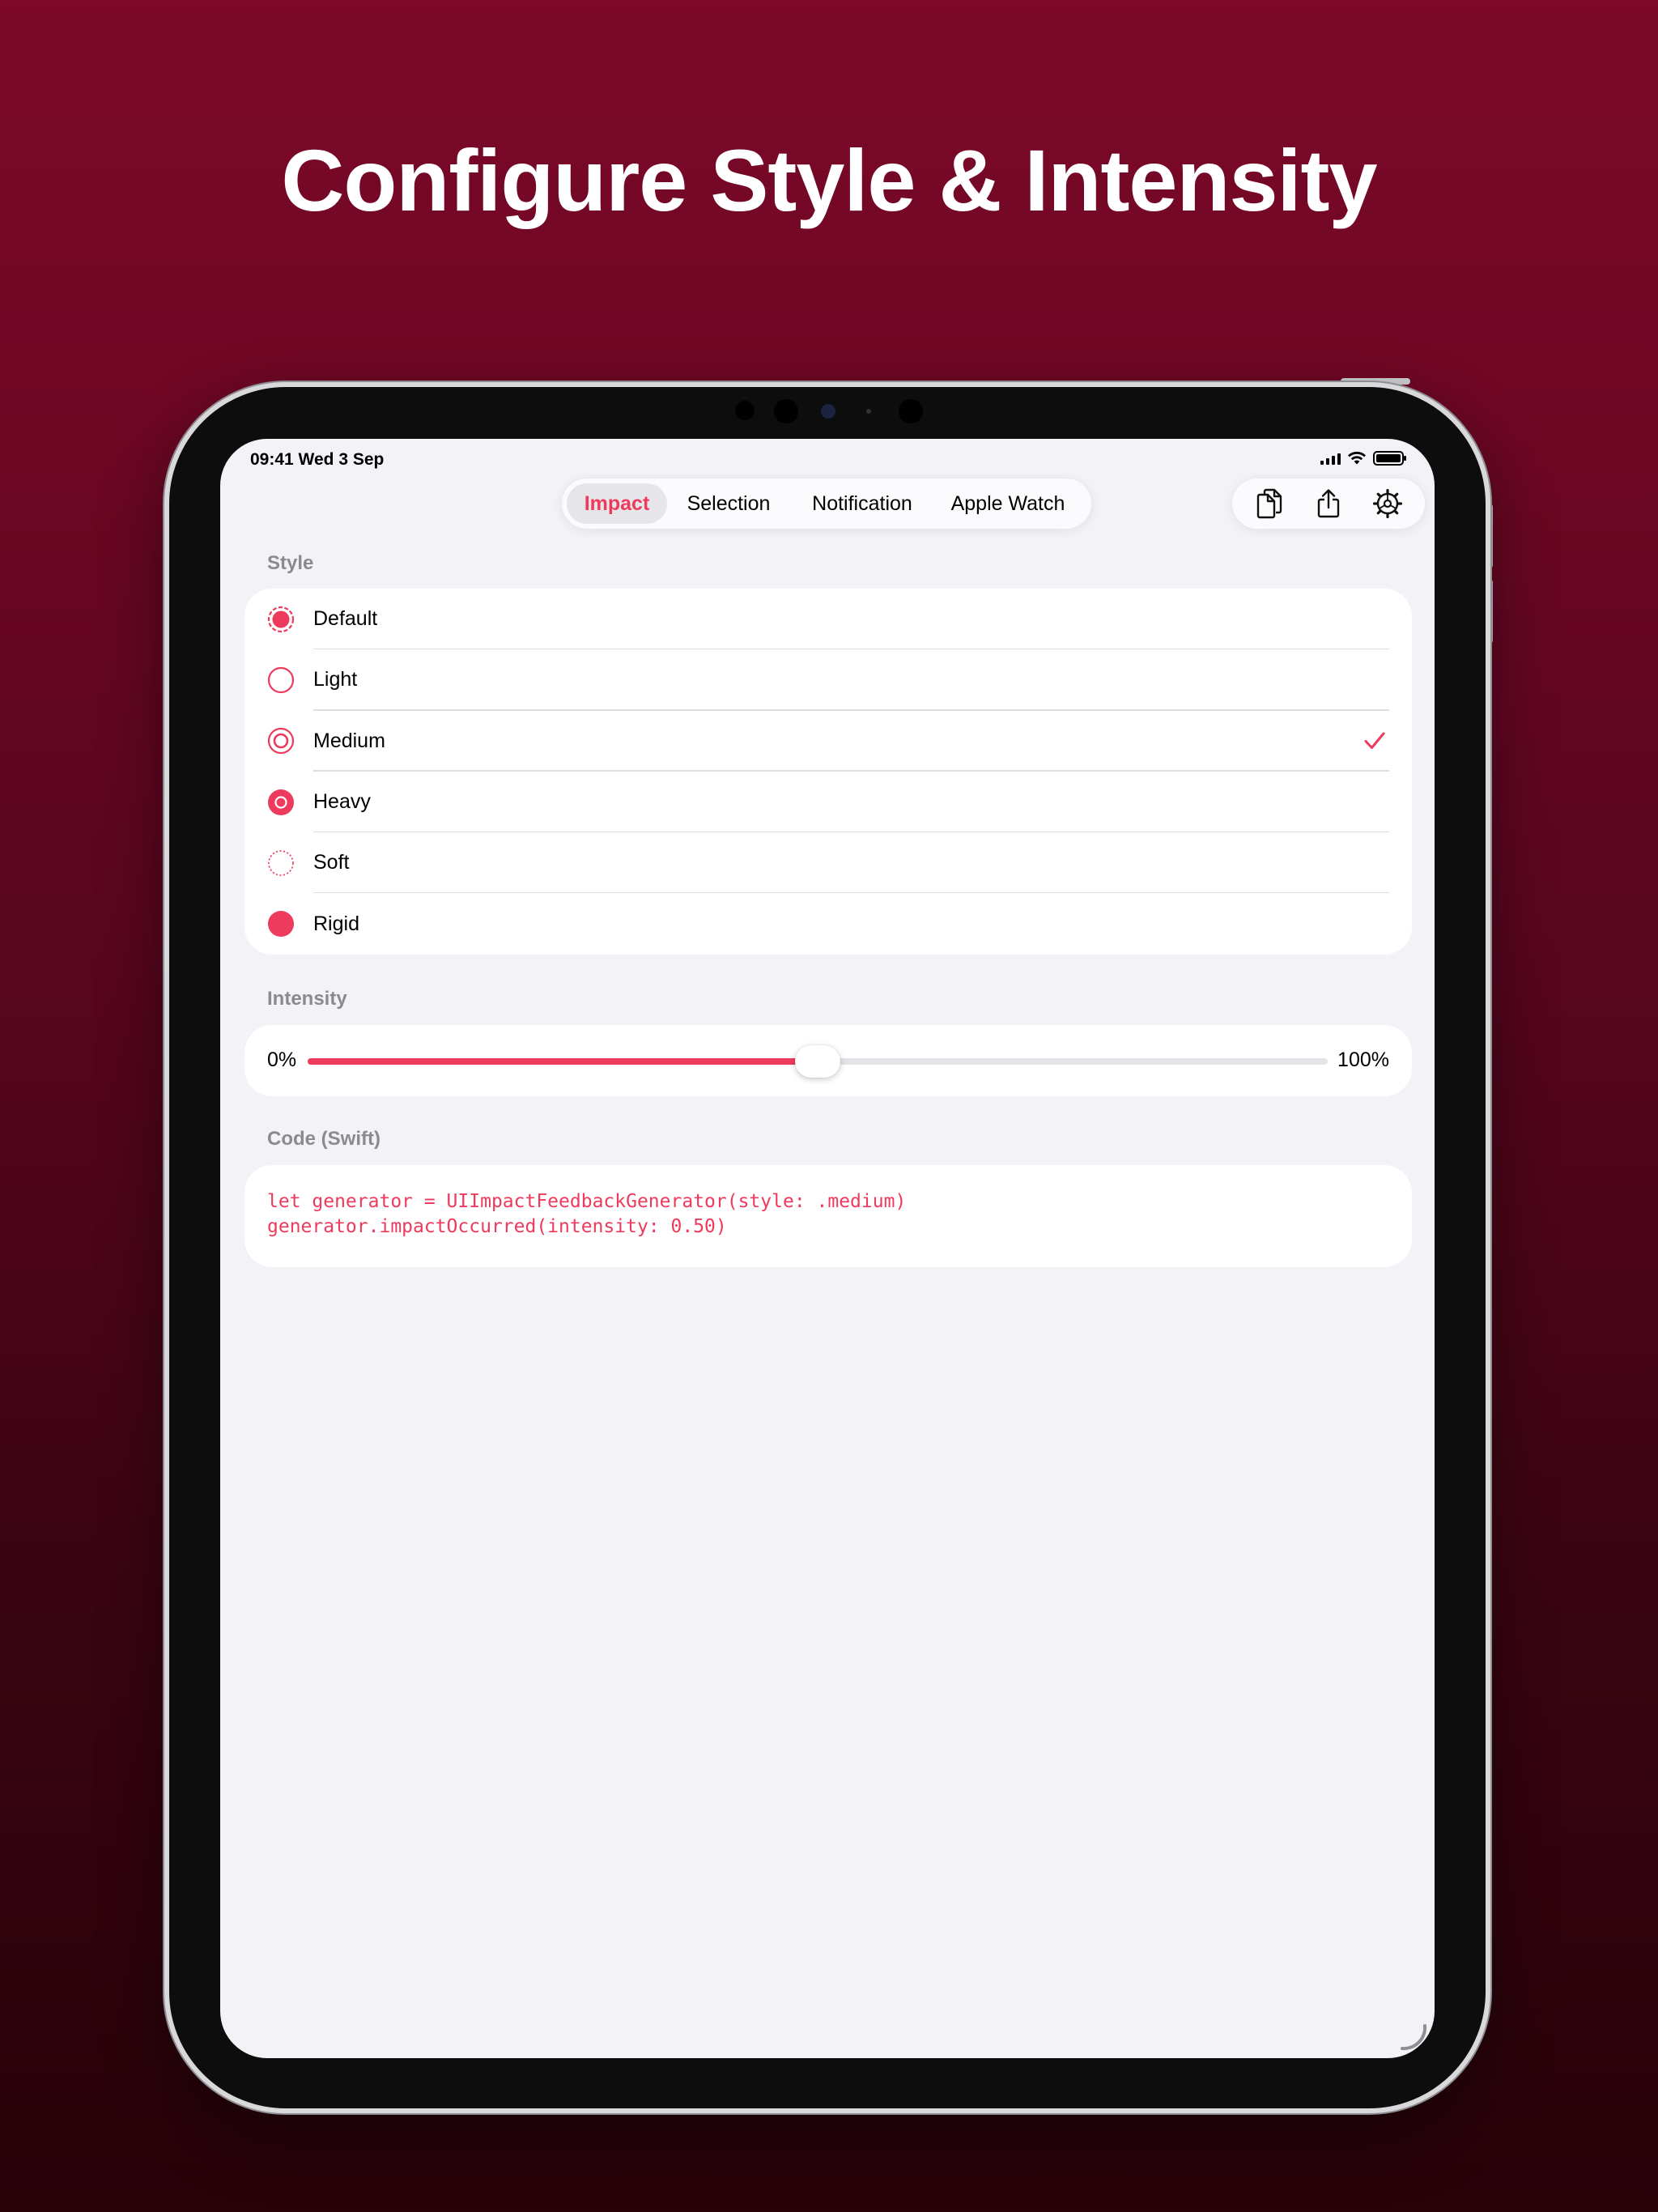  I want to click on tab-notification: Notification, so click(862, 504).